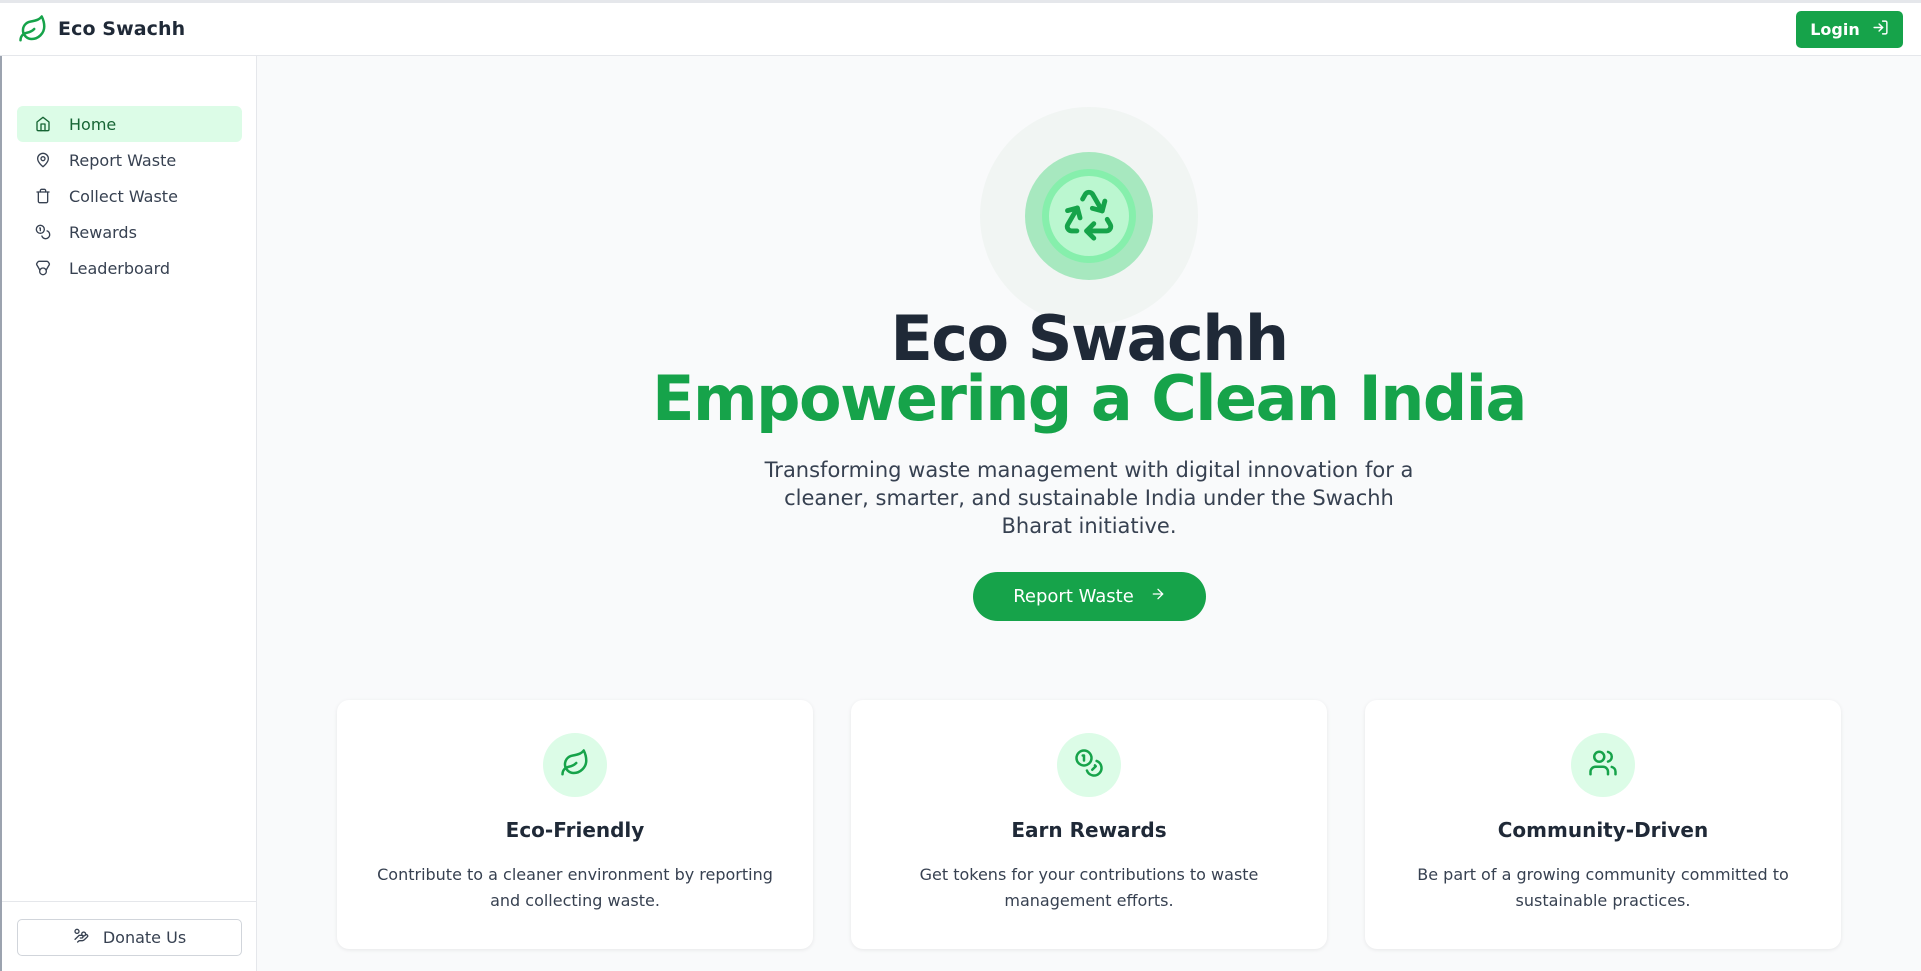 The height and width of the screenshot is (971, 1921). I want to click on donate-button: Donate Us, so click(129, 937).